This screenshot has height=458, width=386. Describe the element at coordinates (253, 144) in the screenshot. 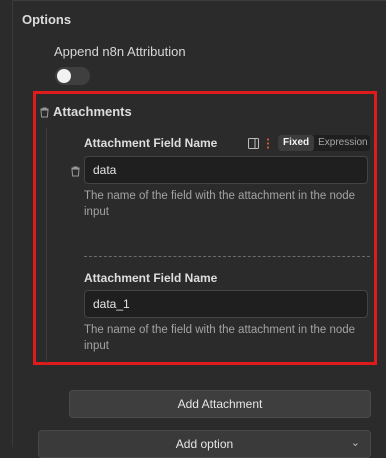

I see `panel-icon` at that location.